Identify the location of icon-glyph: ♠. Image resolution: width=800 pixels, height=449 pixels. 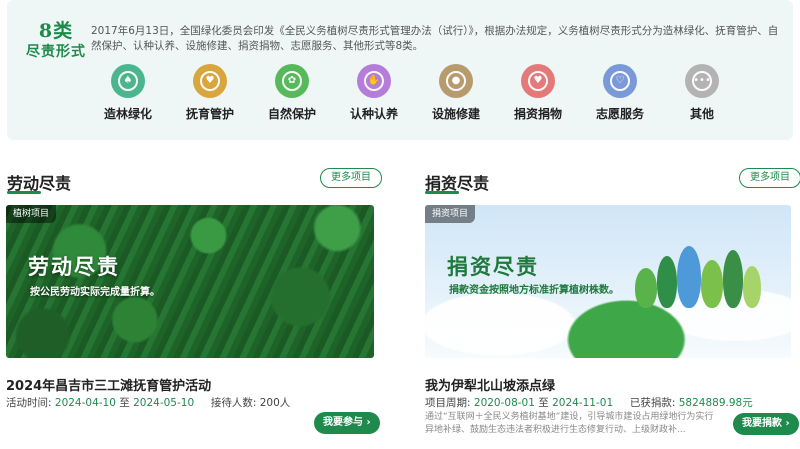
(128, 81).